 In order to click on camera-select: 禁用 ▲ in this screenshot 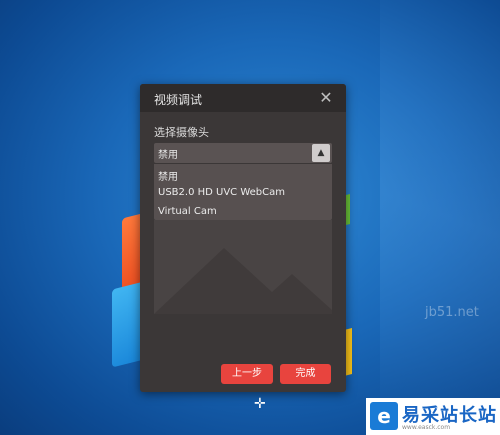, I will do `click(243, 153)`.